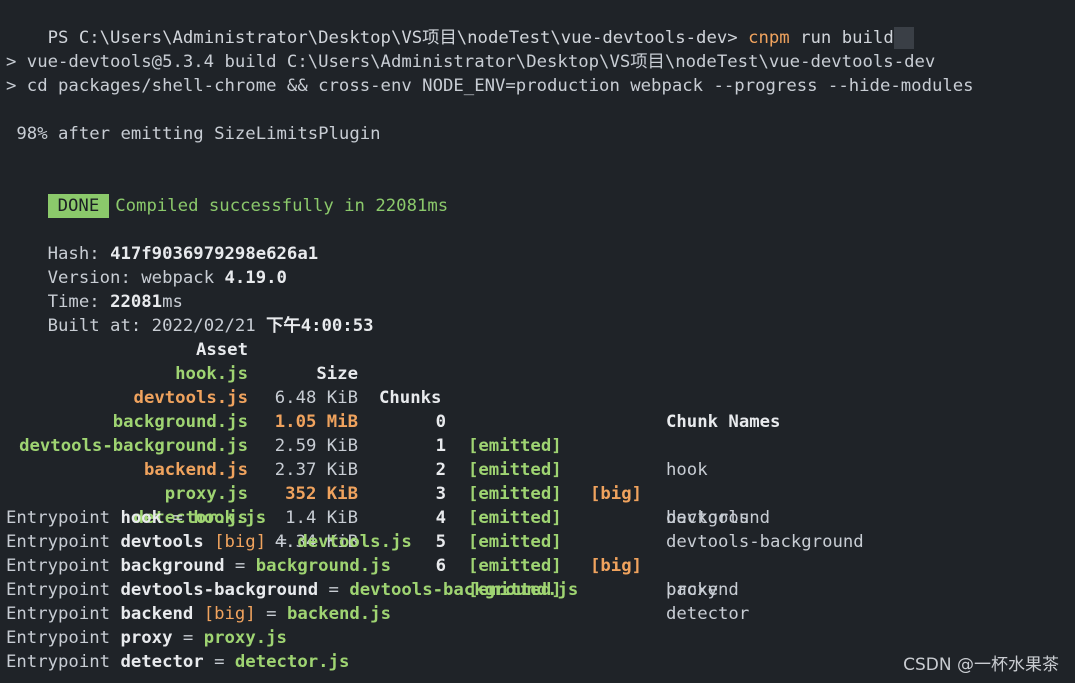 The width and height of the screenshot is (1075, 683). What do you see at coordinates (190, 313) in the screenshot?
I see `built-at-line: Built at: 2022/02/21 下午4:00:53` at bounding box center [190, 313].